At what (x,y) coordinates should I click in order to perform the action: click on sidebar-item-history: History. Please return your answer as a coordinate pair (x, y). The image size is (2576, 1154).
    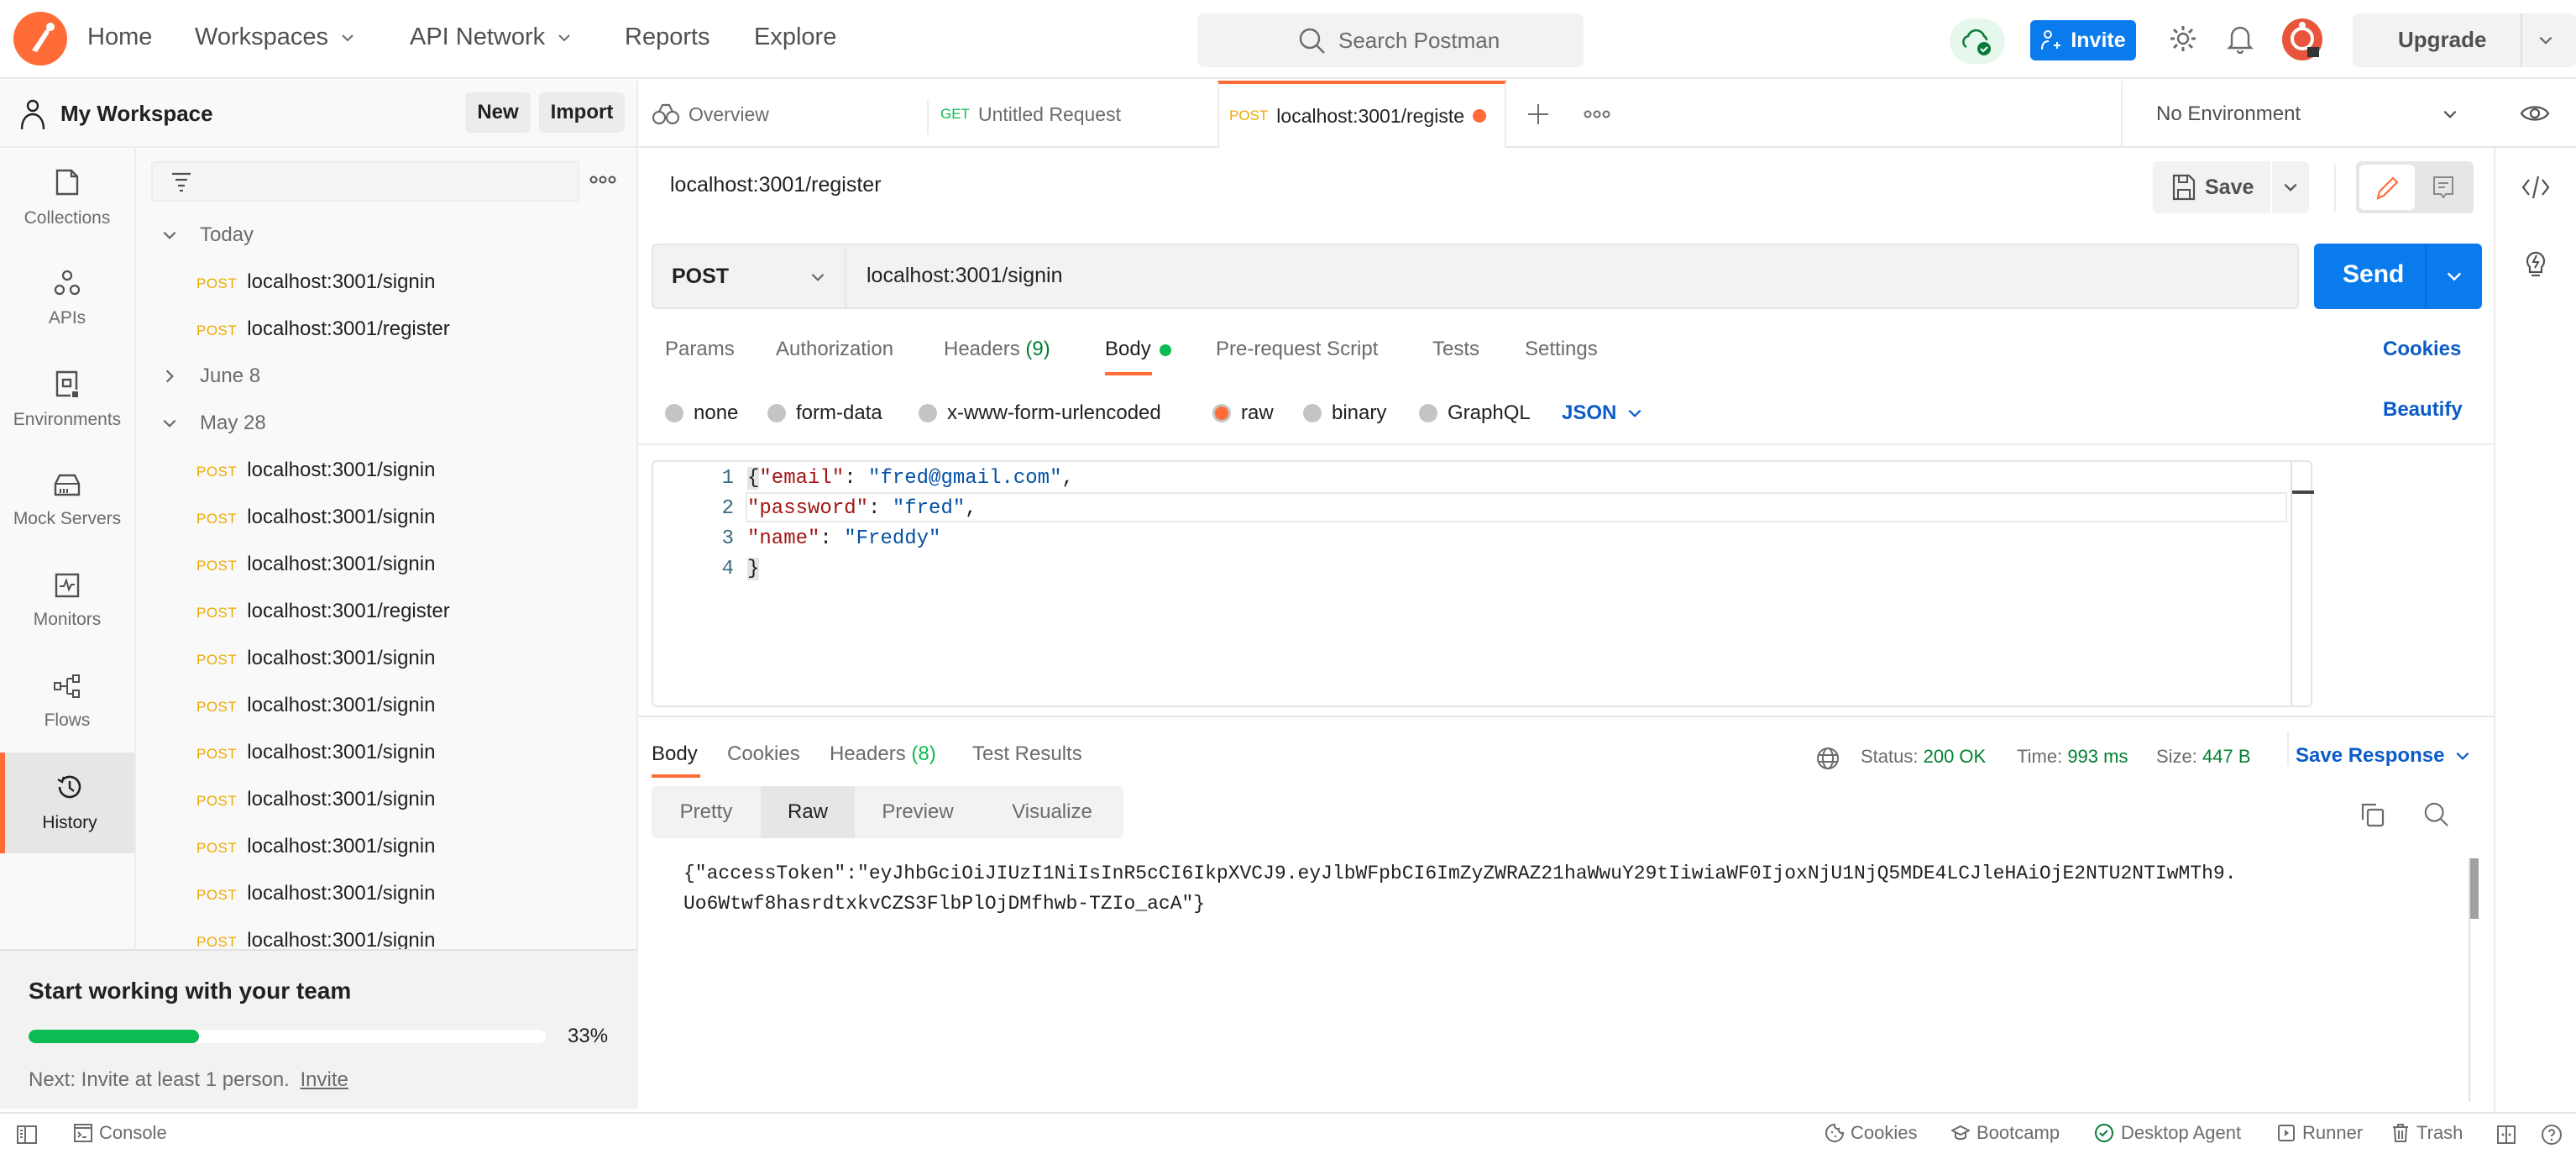
    Looking at the image, I should click on (67, 803).